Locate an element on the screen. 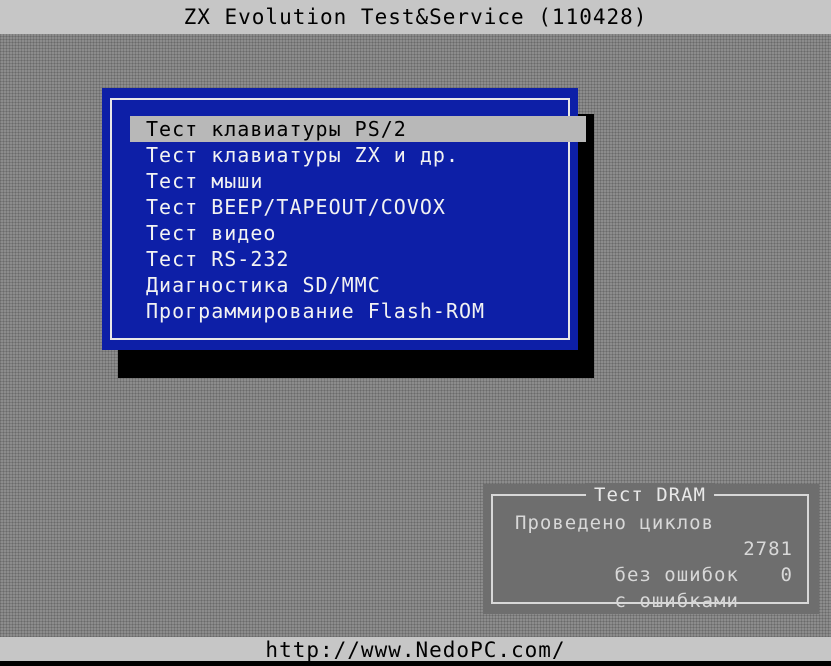 The image size is (831, 666). menu-item-mouse-test: Тест мыши is located at coordinates (358, 181).